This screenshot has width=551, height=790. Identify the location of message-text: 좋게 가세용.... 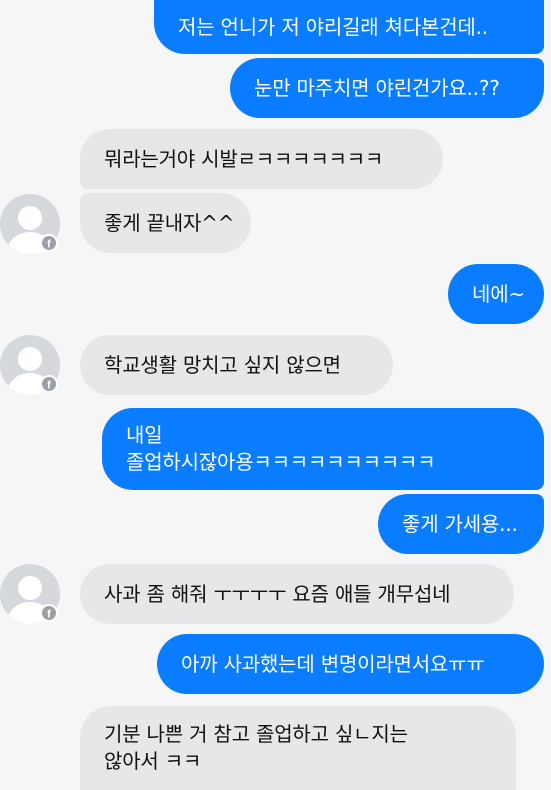
(460, 523).